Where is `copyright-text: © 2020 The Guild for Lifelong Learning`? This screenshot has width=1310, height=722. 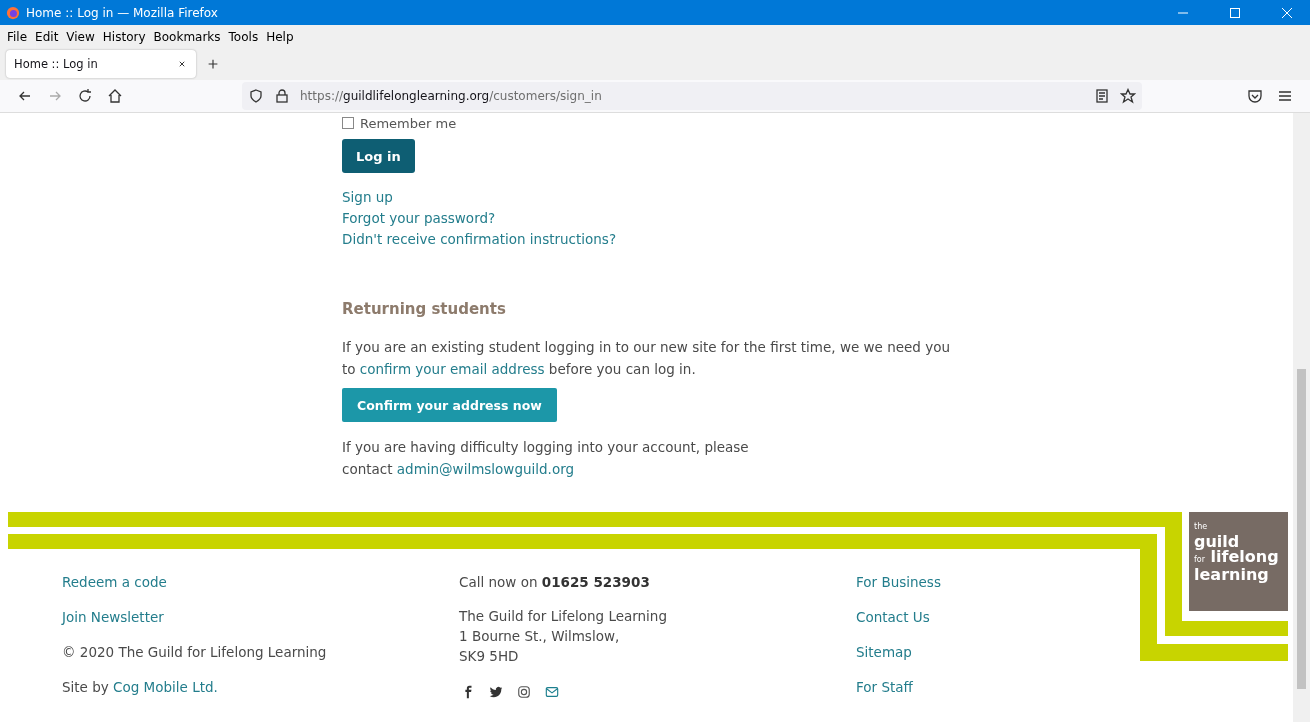 copyright-text: © 2020 The Guild for Lifelong Learning is located at coordinates (195, 652).